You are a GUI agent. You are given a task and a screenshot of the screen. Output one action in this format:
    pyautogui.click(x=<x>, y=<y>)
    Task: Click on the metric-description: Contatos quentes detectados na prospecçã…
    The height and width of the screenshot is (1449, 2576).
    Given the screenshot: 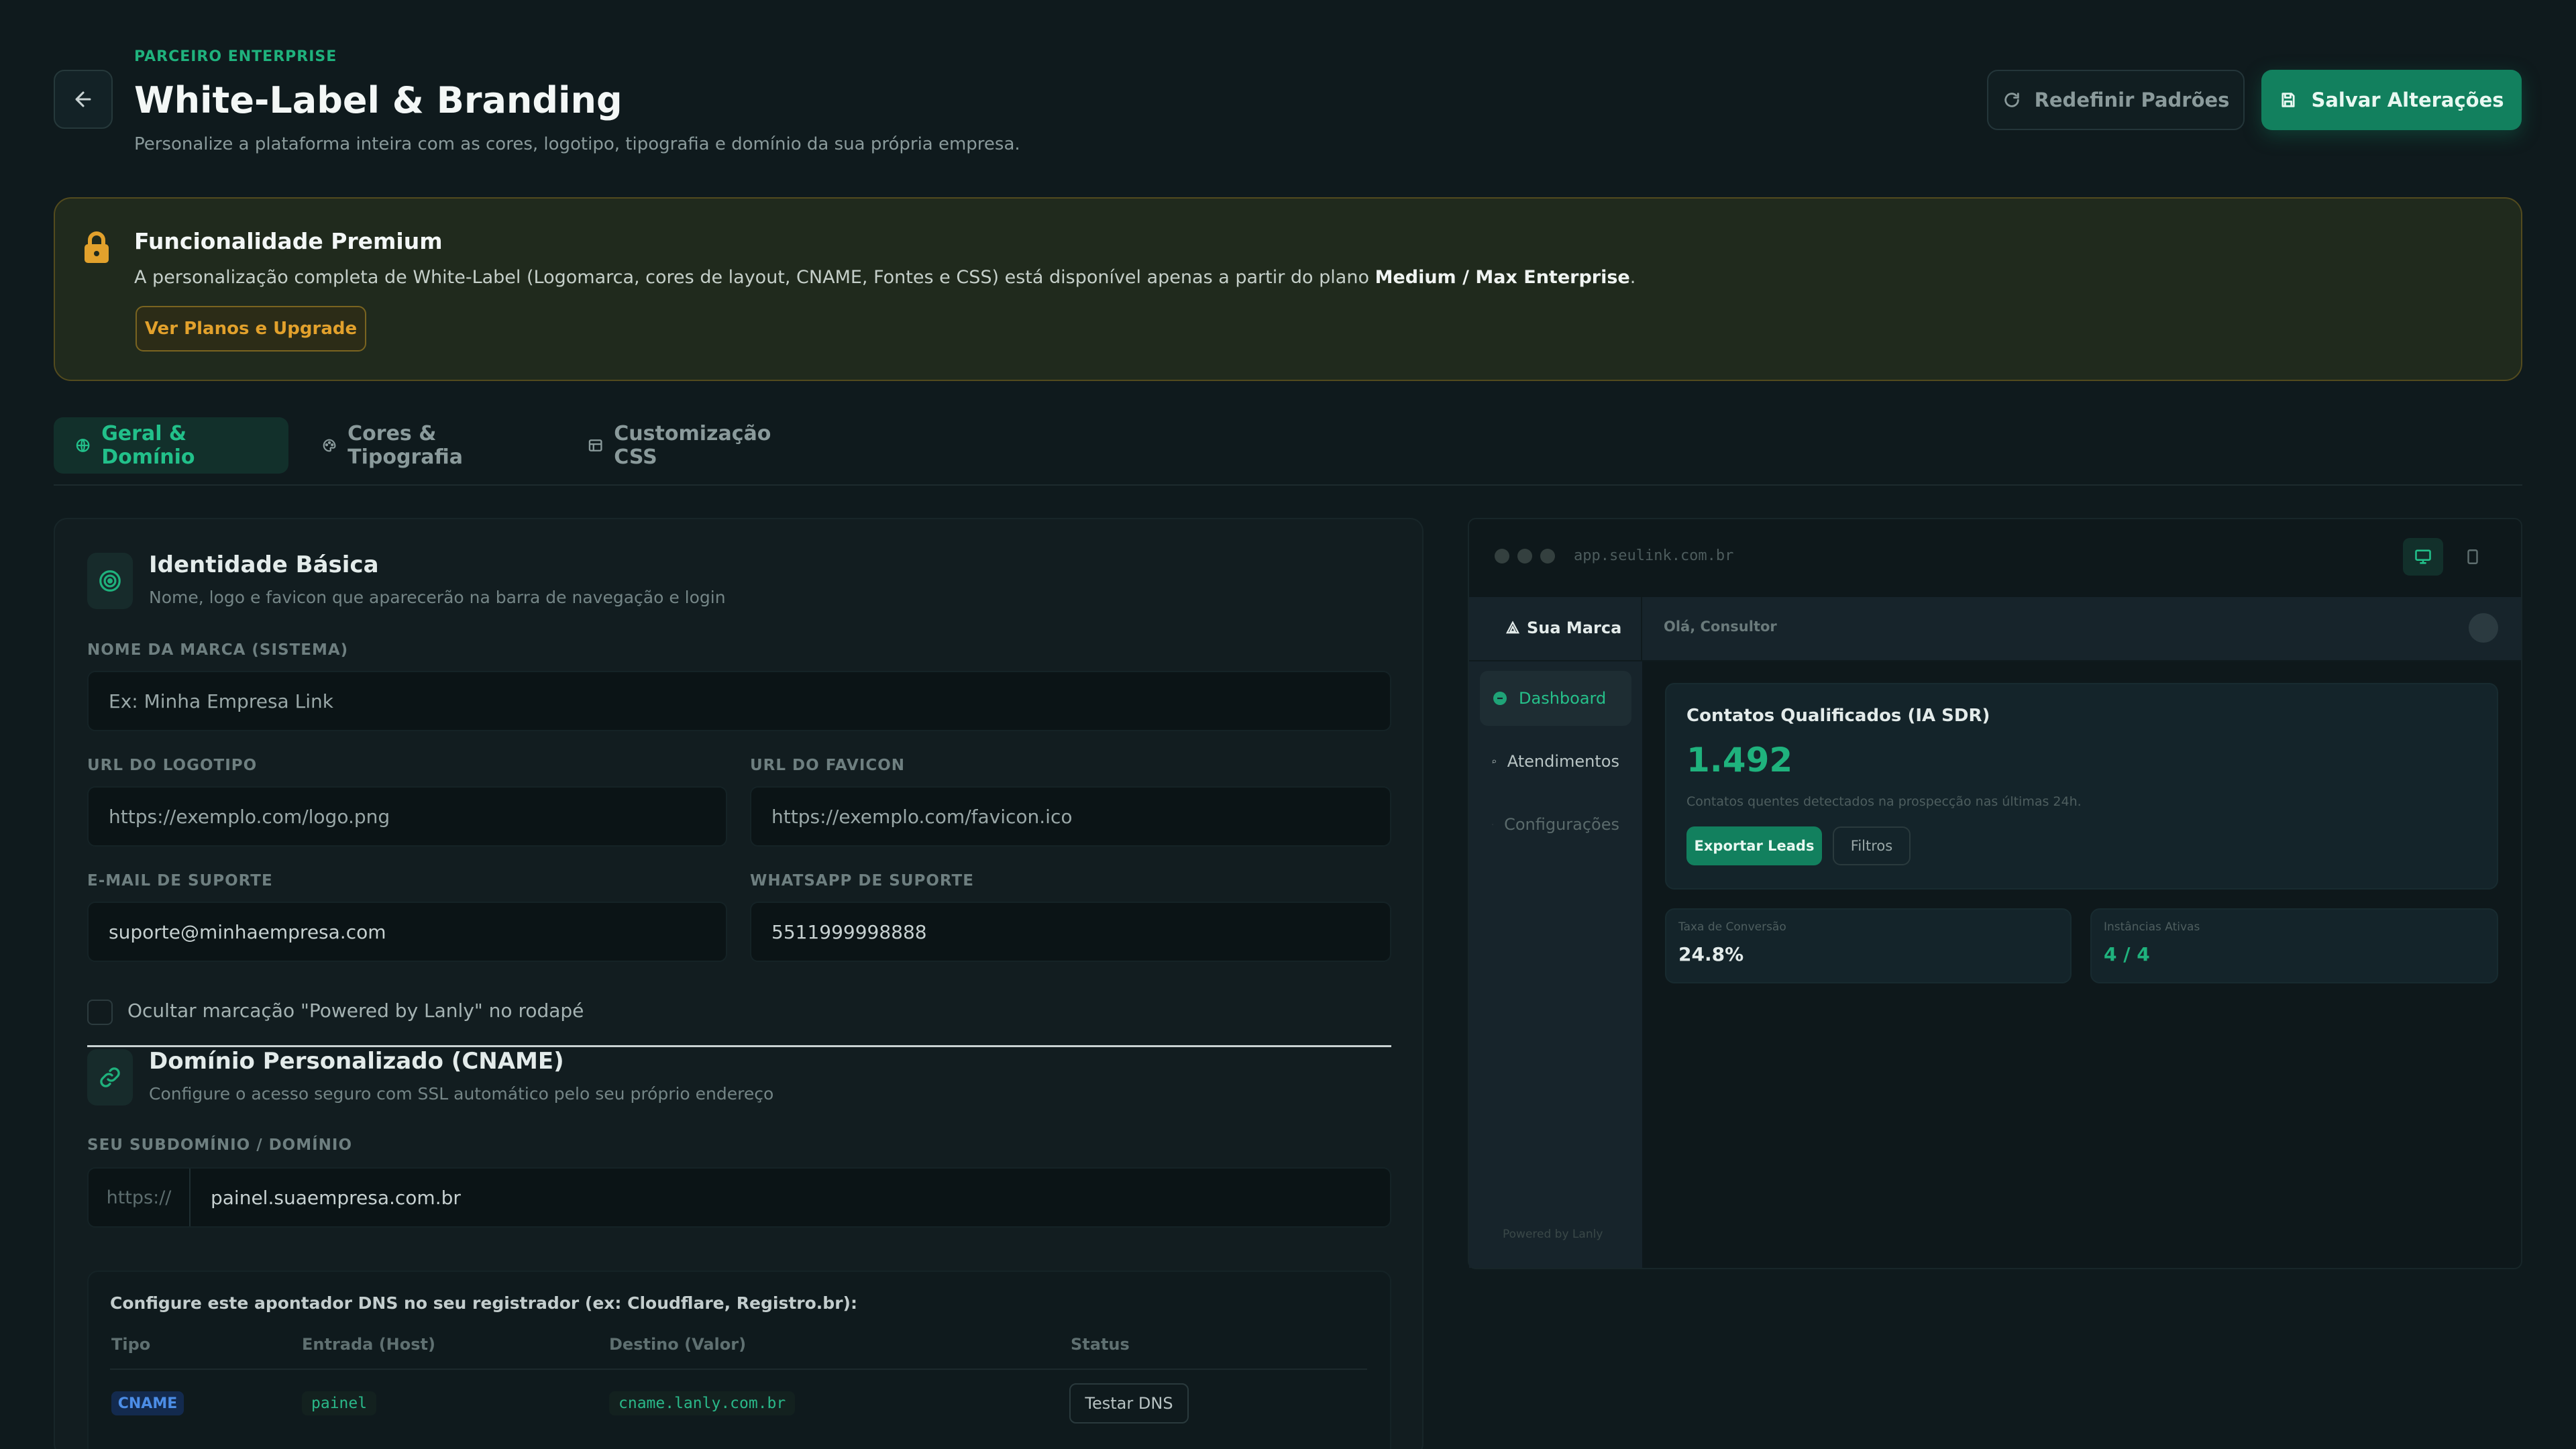 What is the action you would take?
    pyautogui.click(x=1884, y=801)
    